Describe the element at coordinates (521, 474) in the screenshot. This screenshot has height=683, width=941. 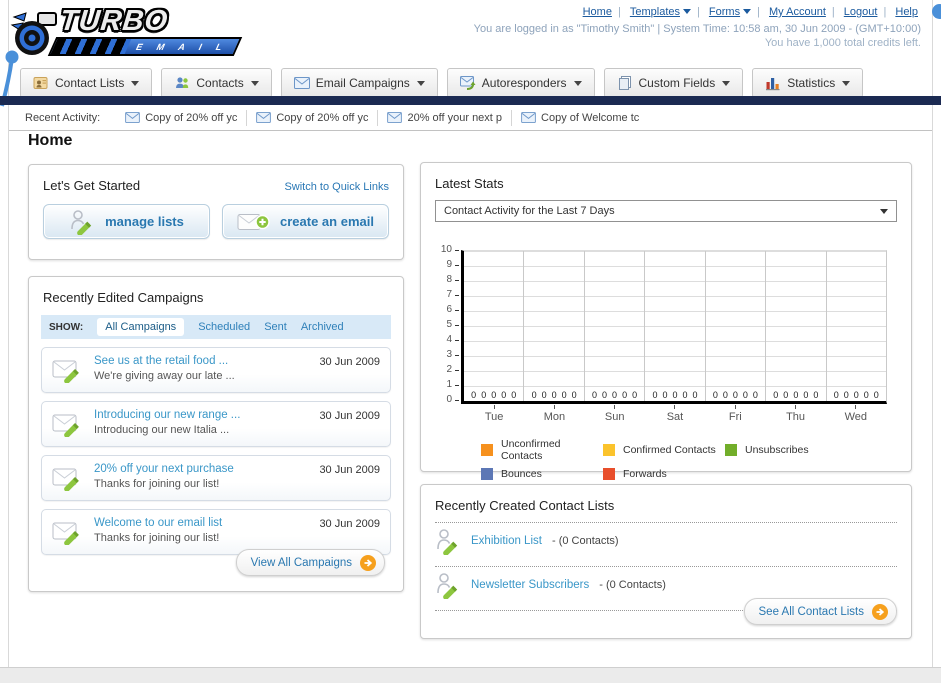
I see `legend-label: Bounces` at that location.